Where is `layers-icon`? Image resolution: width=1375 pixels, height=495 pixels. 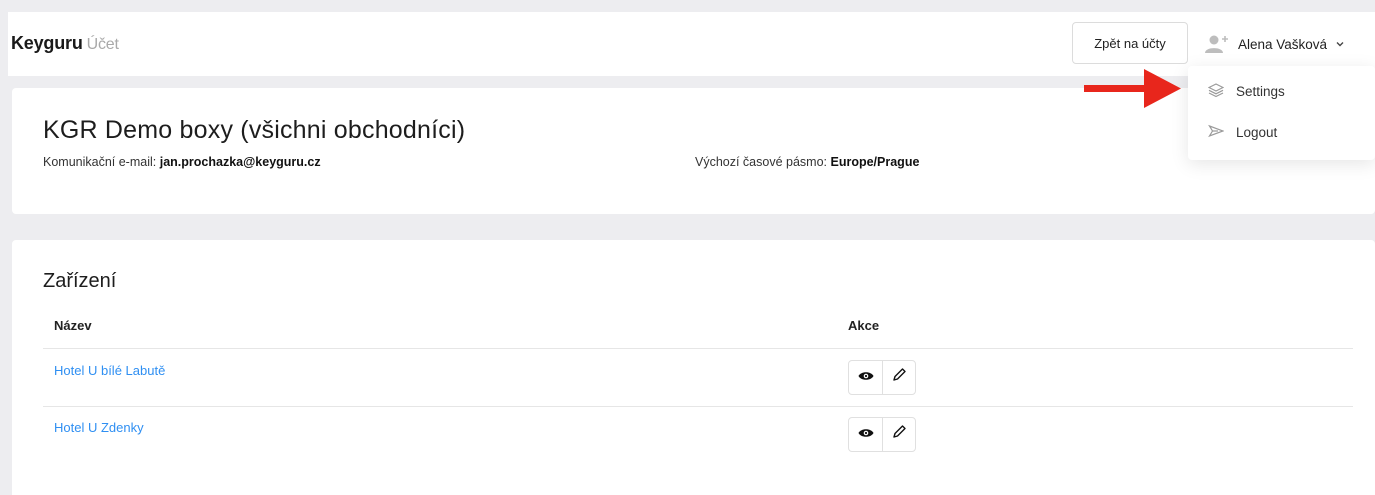
layers-icon is located at coordinates (1216, 91).